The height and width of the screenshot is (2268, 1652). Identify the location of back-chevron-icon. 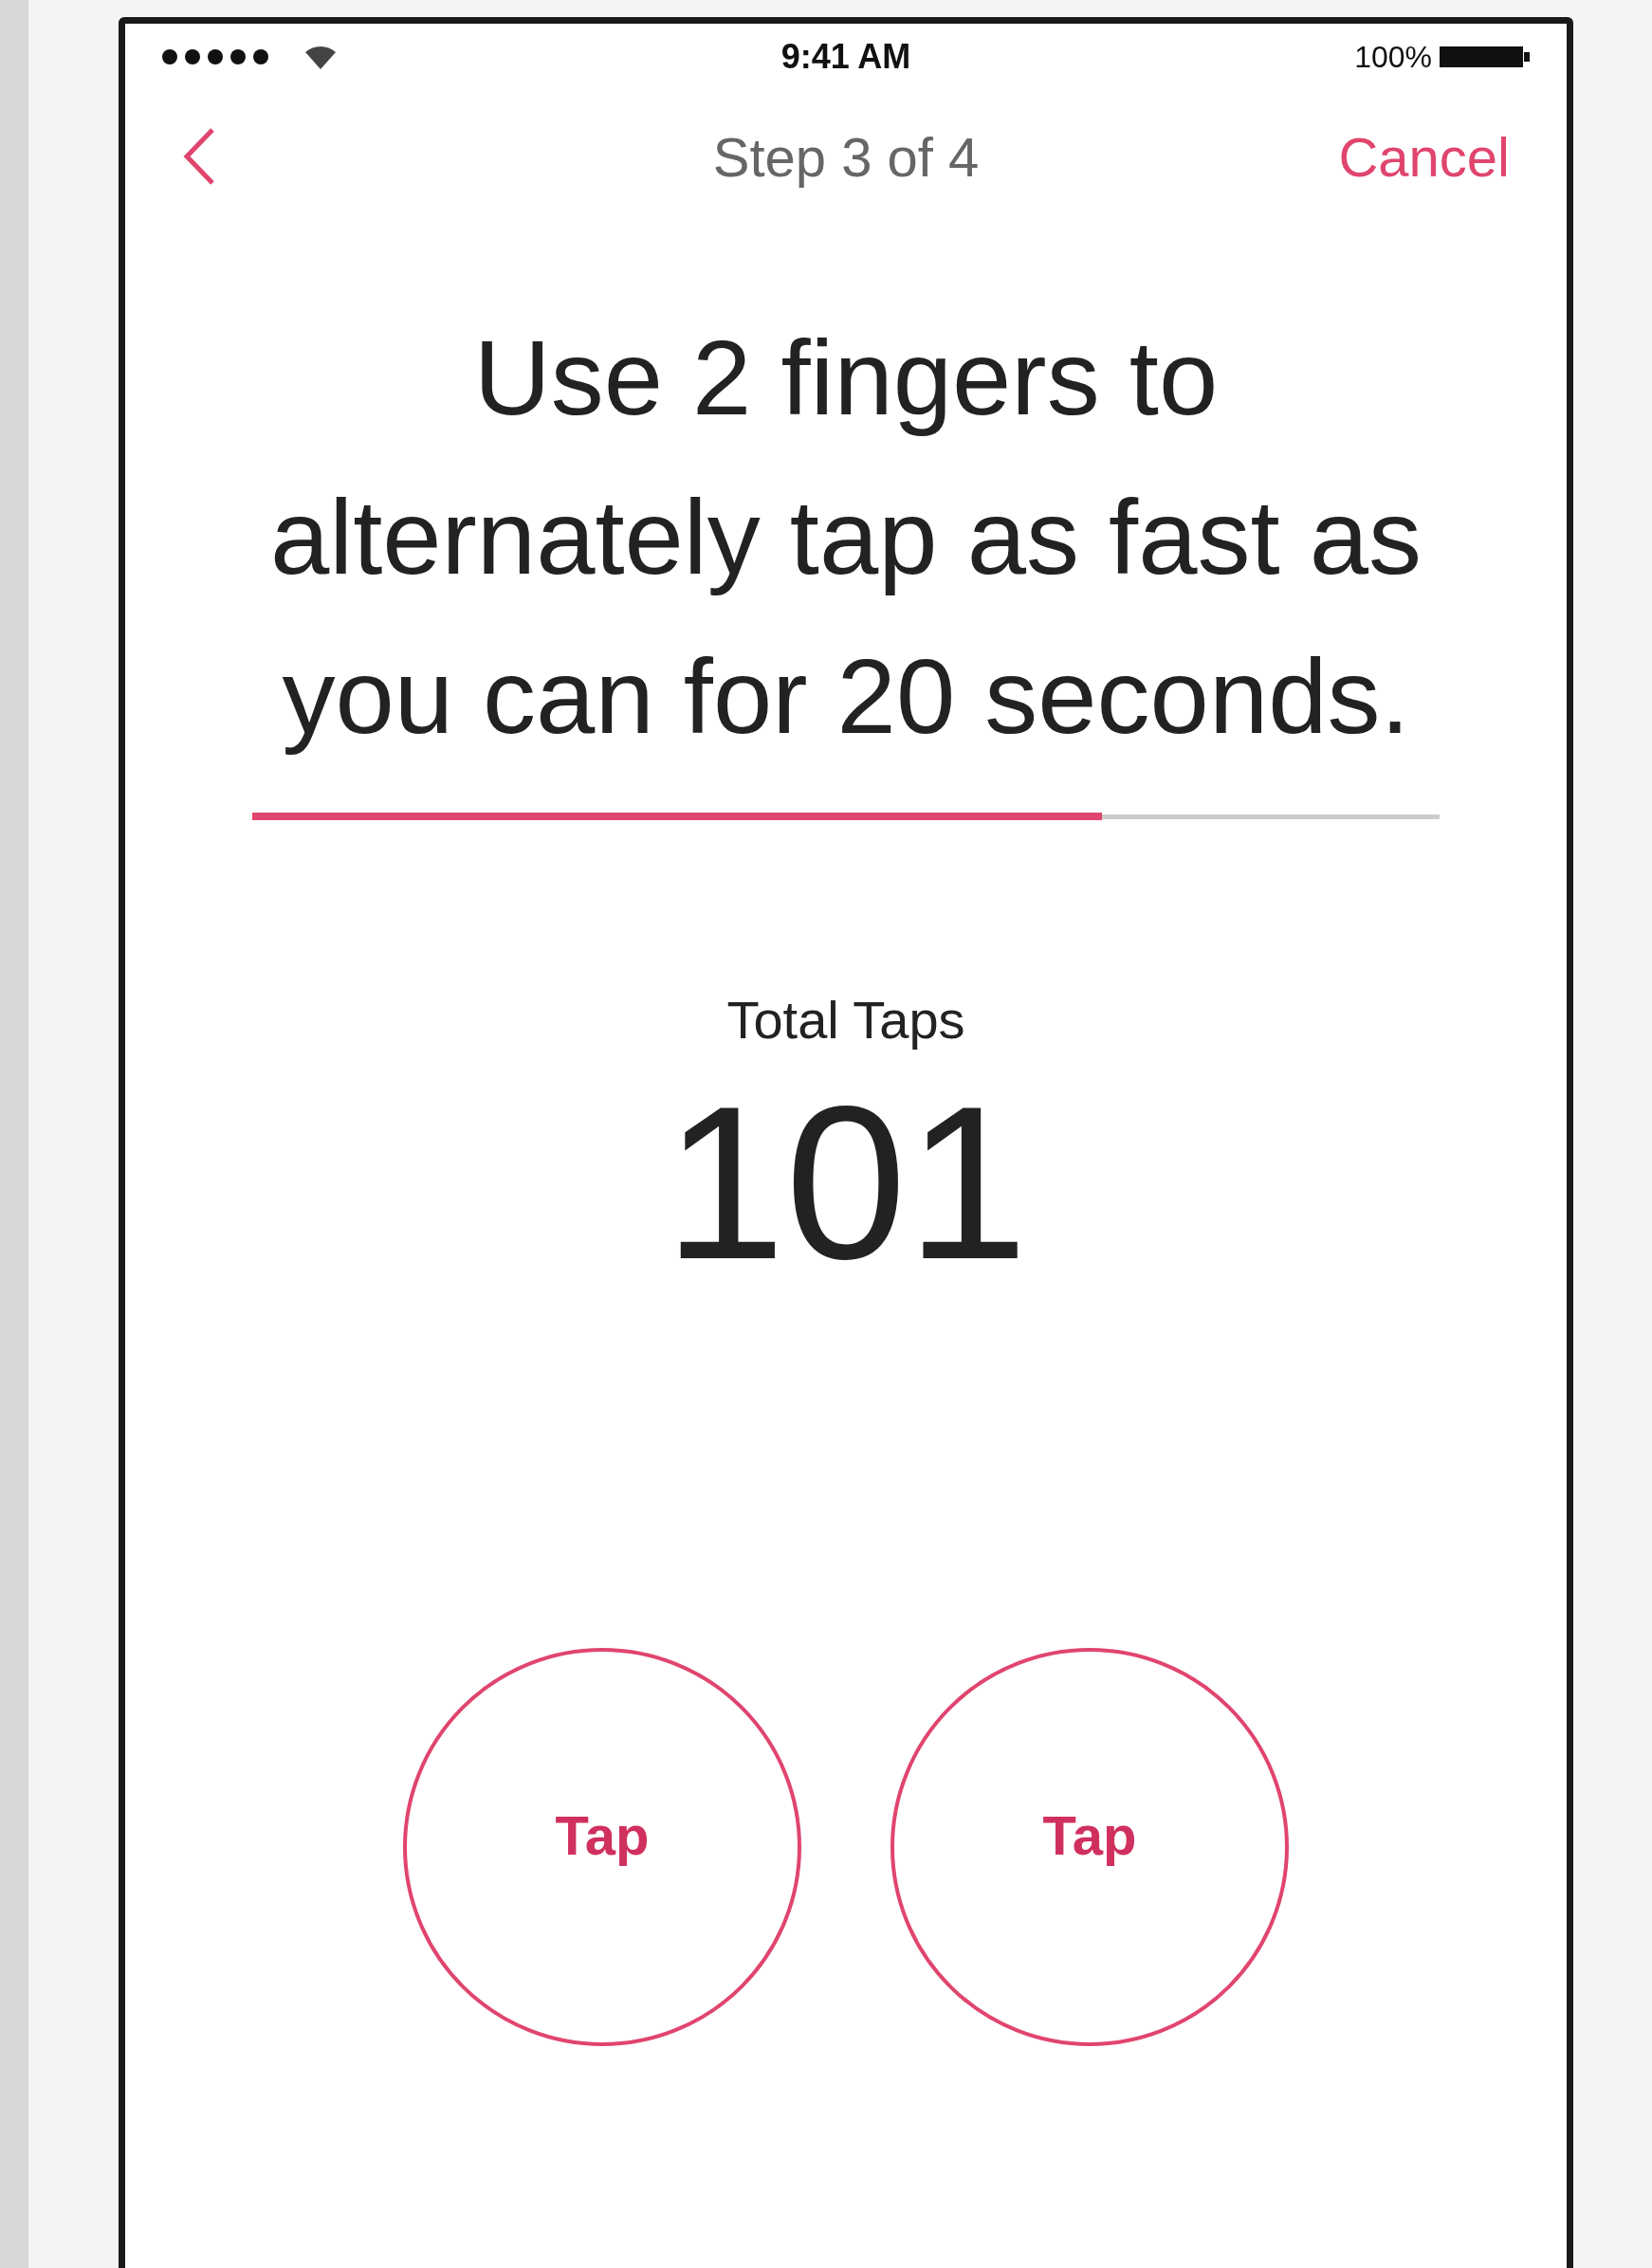
(199, 157).